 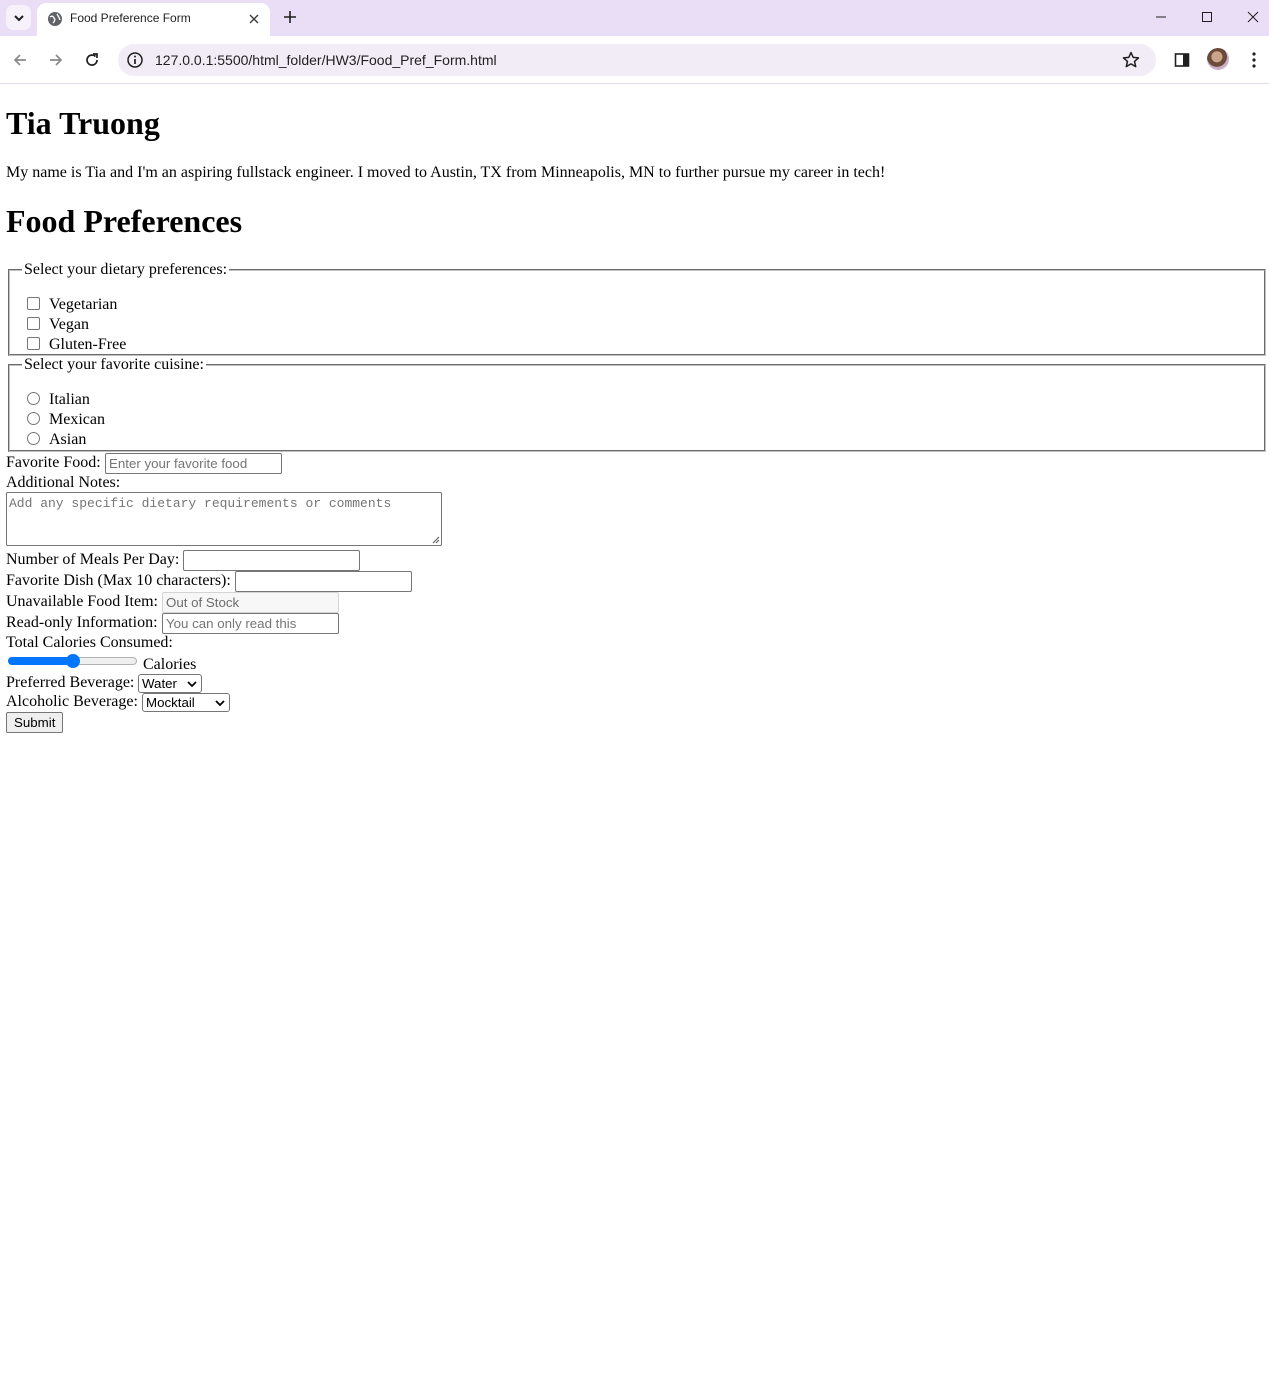 What do you see at coordinates (69, 325) in the screenshot?
I see `vegan-label: Vegan` at bounding box center [69, 325].